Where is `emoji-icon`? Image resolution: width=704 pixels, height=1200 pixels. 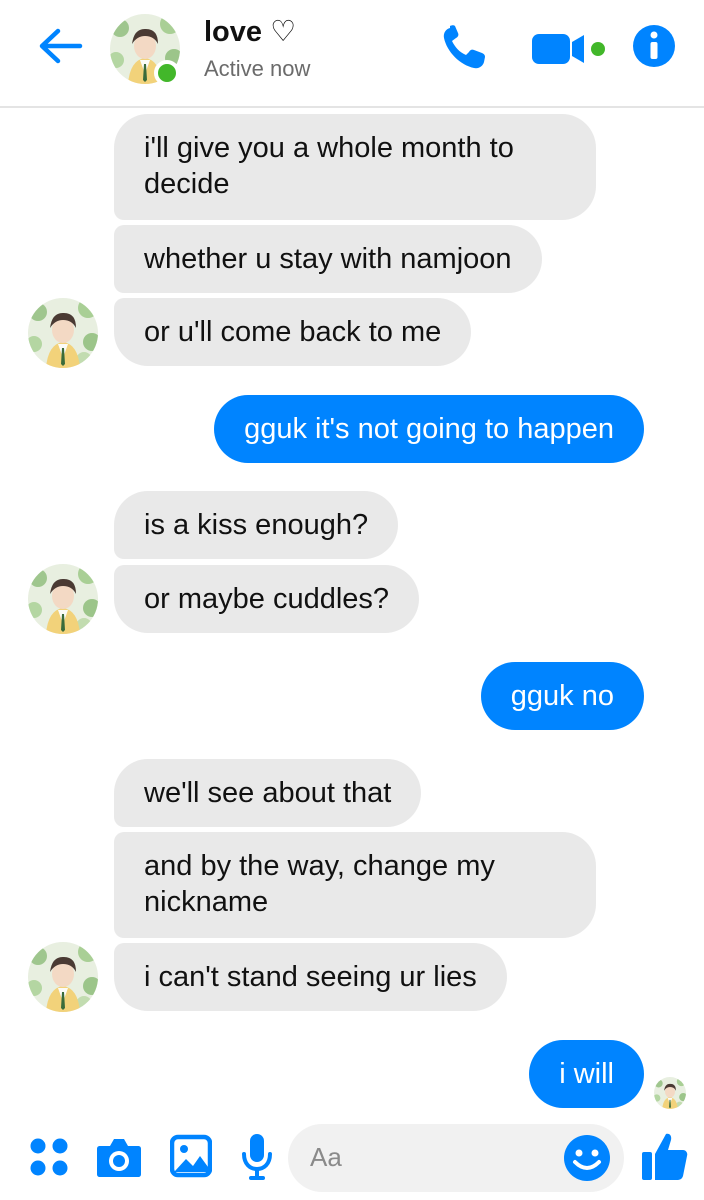
emoji-icon is located at coordinates (587, 1158).